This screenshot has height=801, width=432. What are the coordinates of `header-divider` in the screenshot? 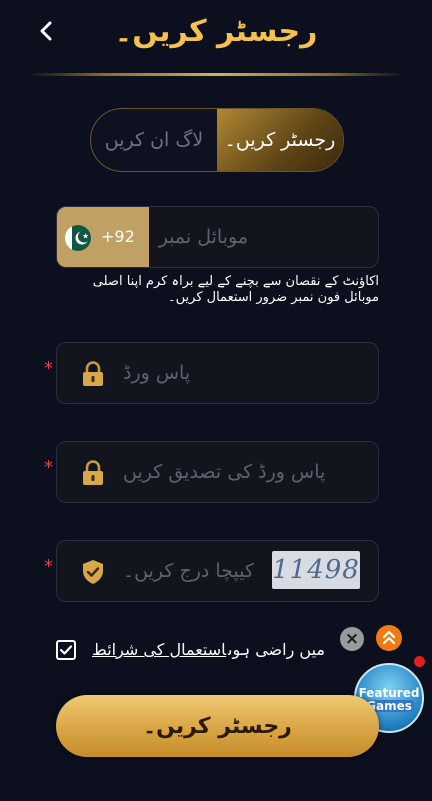 It's located at (216, 74).